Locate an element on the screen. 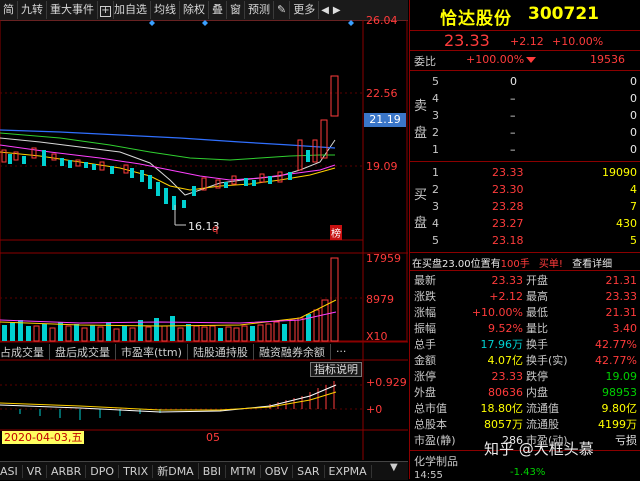 The width and height of the screenshot is (640, 481). stat-value-2: 98953 is located at coordinates (619, 392).